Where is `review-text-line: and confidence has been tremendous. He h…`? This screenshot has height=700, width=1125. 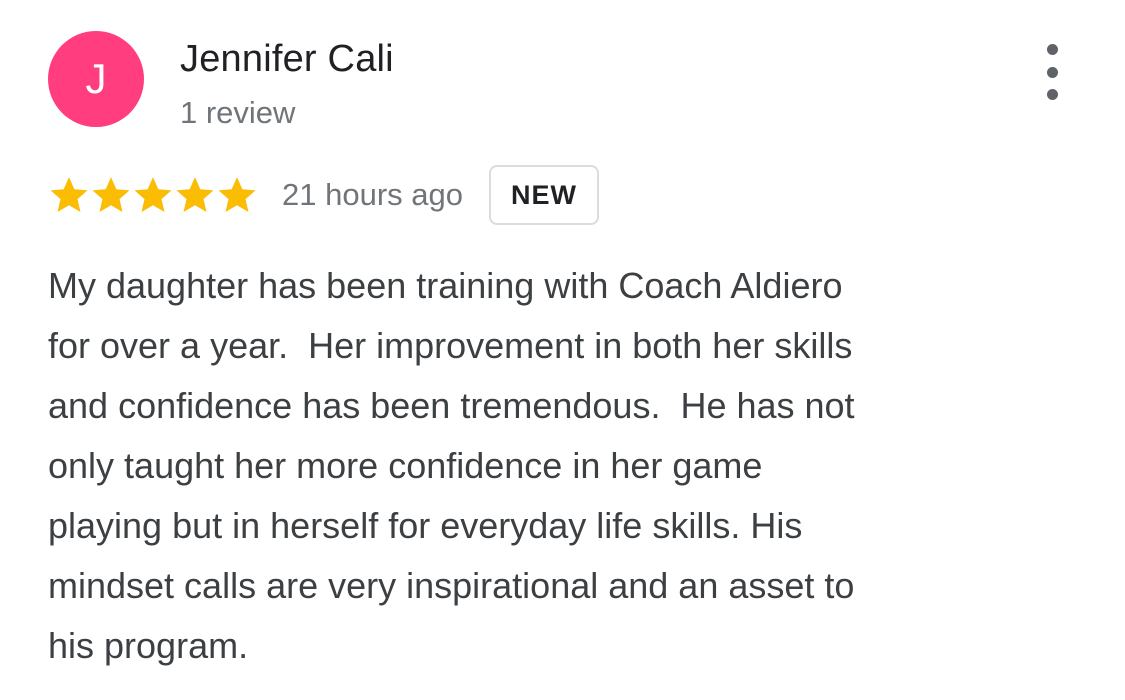 review-text-line: and confidence has been tremendous. He h… is located at coordinates (451, 405).